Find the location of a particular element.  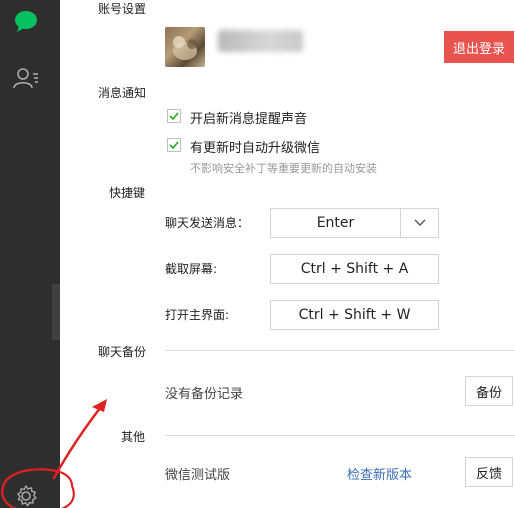

other-divider is located at coordinates (340, 435).